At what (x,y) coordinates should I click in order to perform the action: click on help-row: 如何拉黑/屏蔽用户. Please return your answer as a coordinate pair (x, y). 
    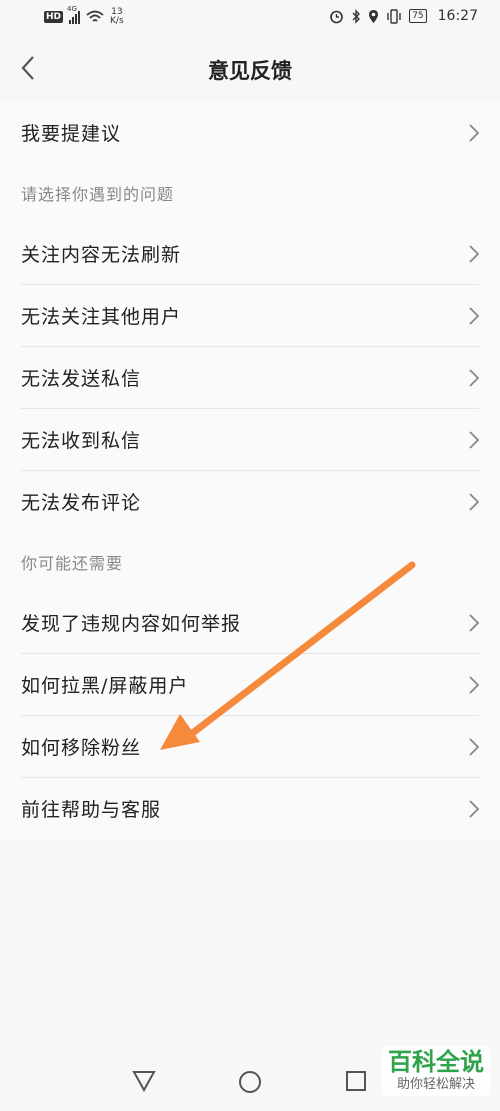
    Looking at the image, I should click on (250, 684).